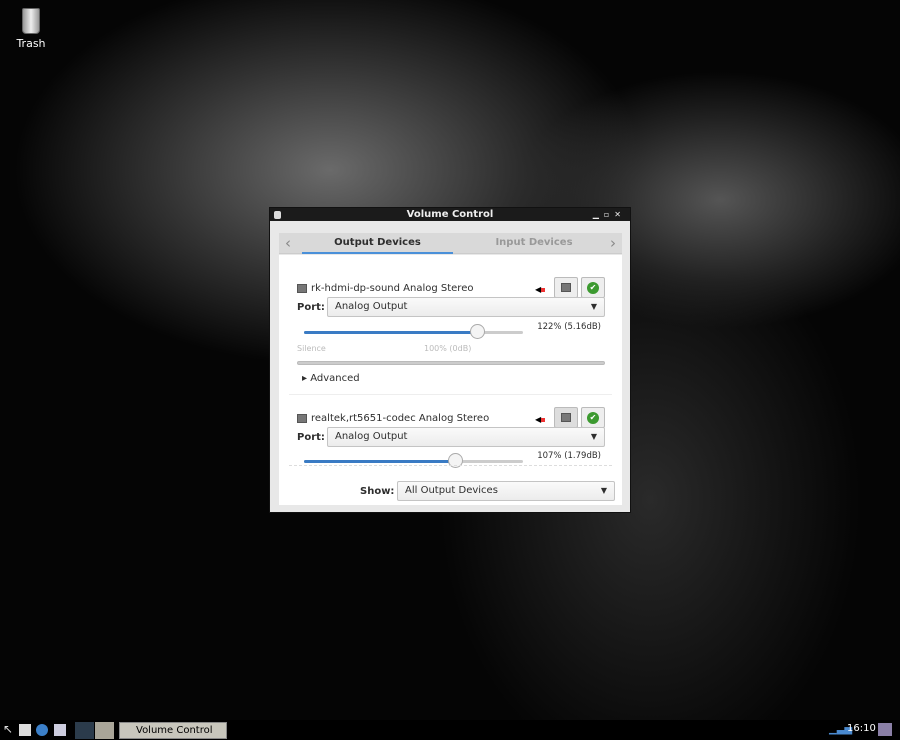 Image resolution: width=900 pixels, height=740 pixels. Describe the element at coordinates (569, 456) in the screenshot. I see `volume-readout: 107% (1.79dB)` at that location.